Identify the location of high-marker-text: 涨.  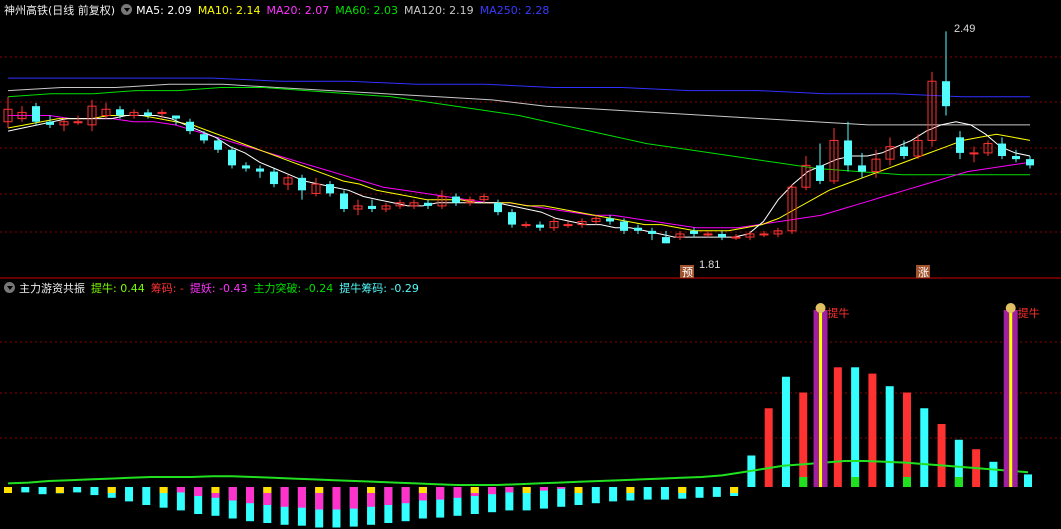
(923, 272).